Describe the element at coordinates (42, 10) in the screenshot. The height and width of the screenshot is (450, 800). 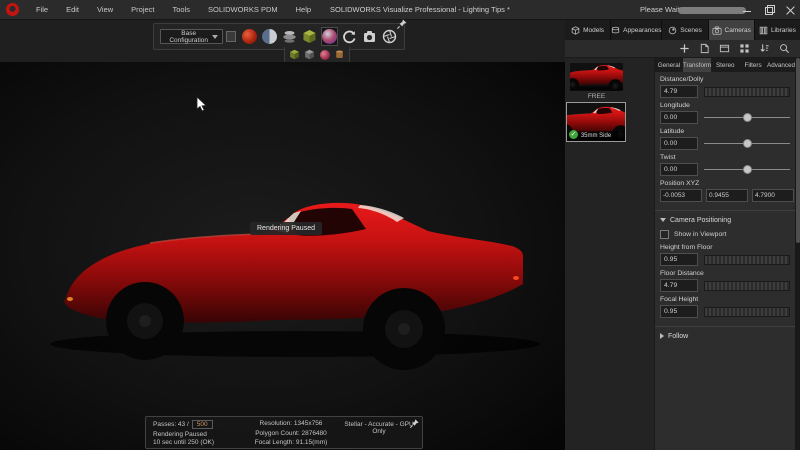
I see `menu-file: File` at that location.